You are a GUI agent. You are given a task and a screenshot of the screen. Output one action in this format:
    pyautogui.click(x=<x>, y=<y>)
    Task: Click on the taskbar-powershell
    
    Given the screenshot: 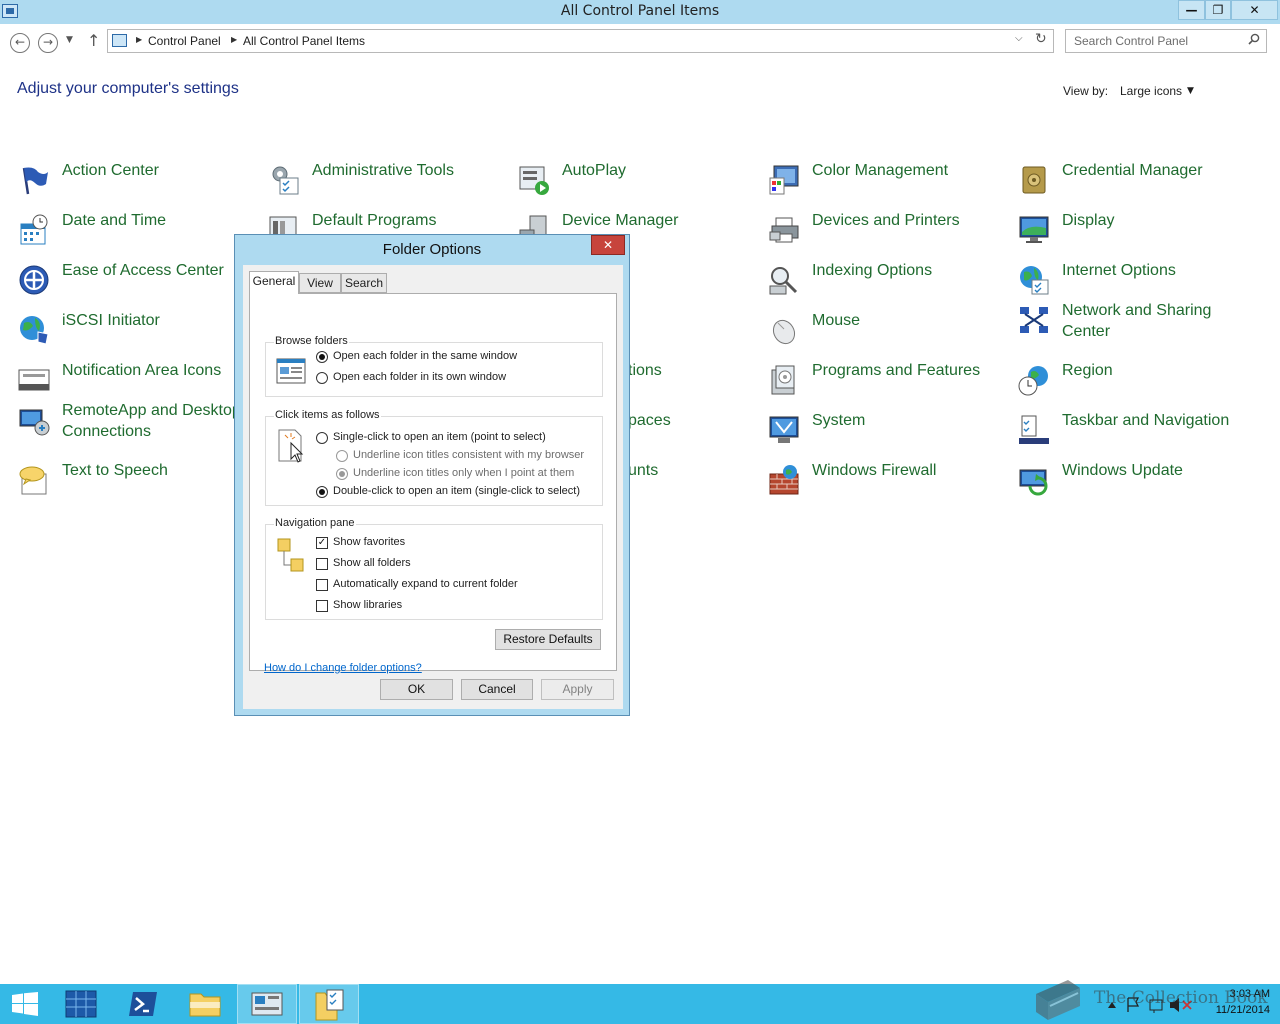 What is the action you would take?
    pyautogui.click(x=144, y=1004)
    